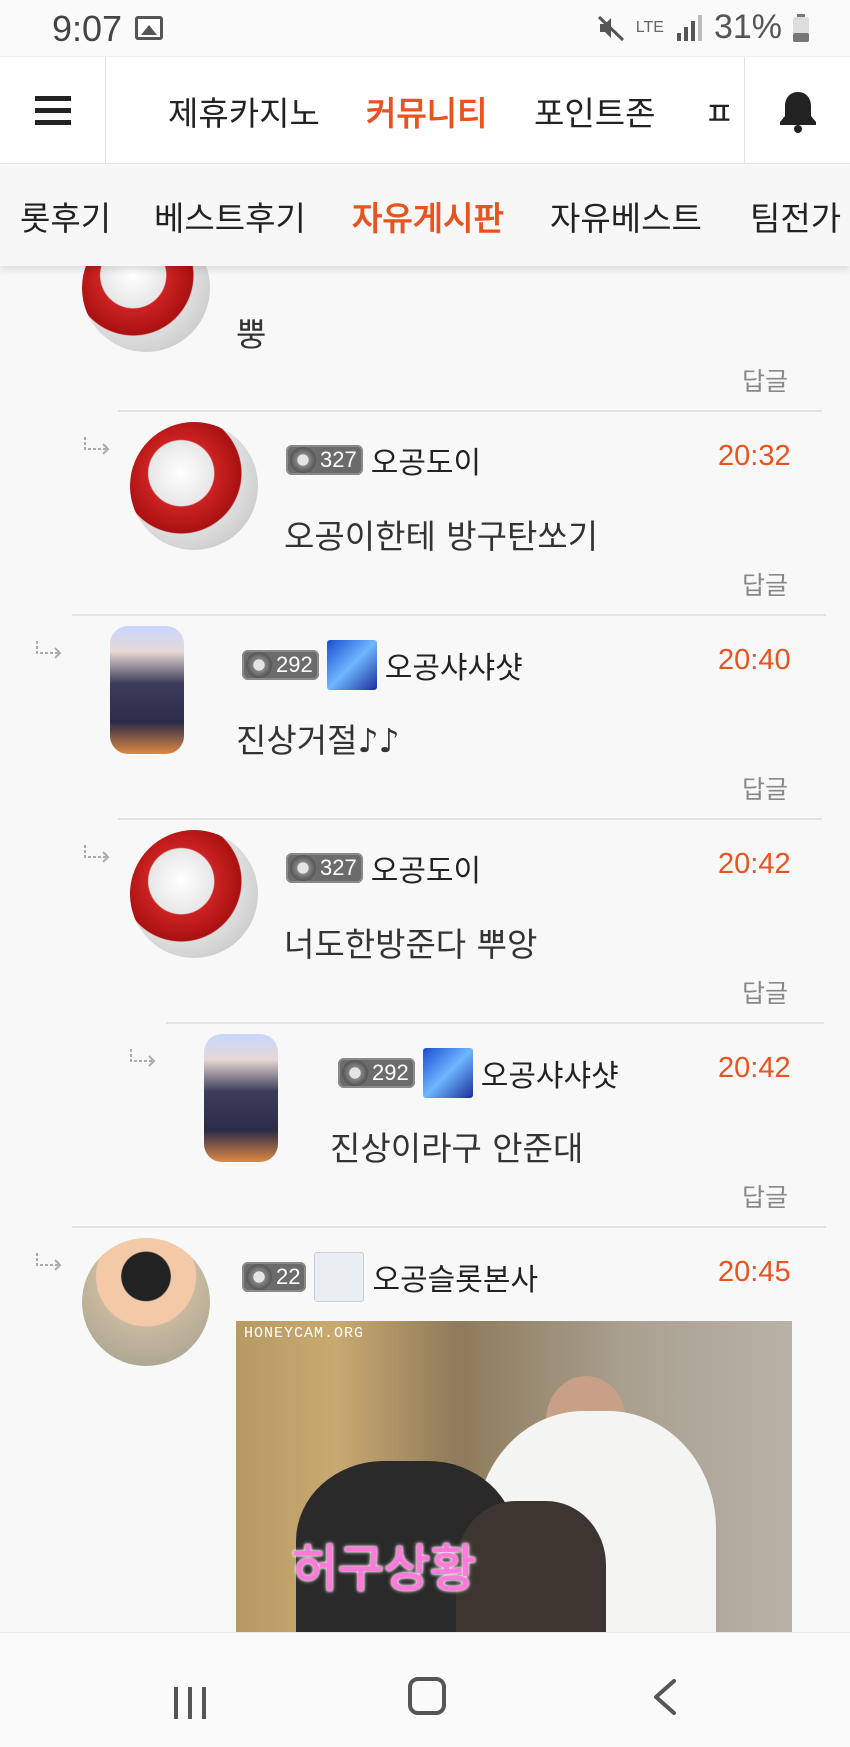  Describe the element at coordinates (427, 1696) in the screenshot. I see `home-icon` at that location.